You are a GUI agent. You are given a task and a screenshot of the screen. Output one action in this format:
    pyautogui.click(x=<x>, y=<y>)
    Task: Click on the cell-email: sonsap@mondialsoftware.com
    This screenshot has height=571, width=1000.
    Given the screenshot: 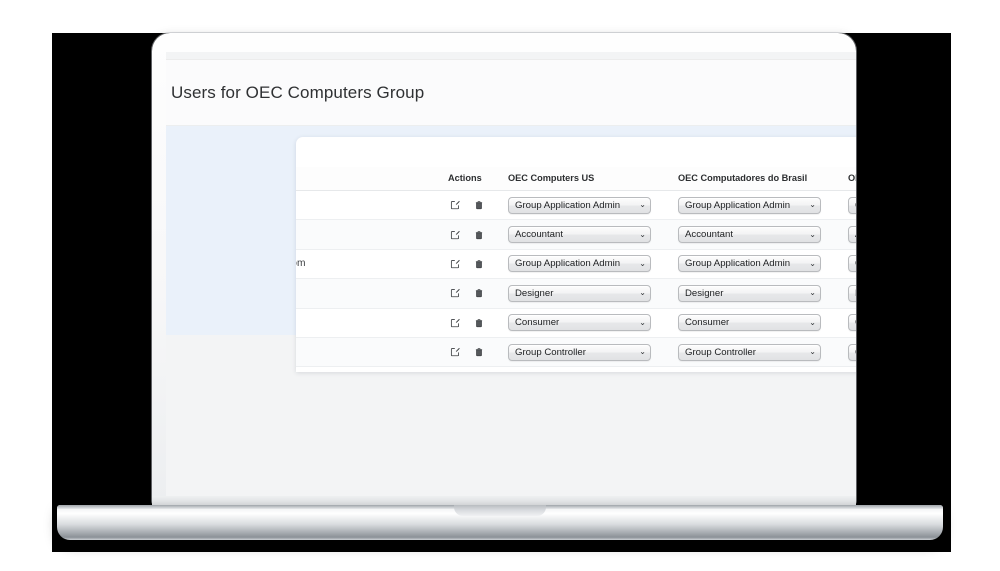 What is the action you would take?
    pyautogui.click(x=372, y=264)
    